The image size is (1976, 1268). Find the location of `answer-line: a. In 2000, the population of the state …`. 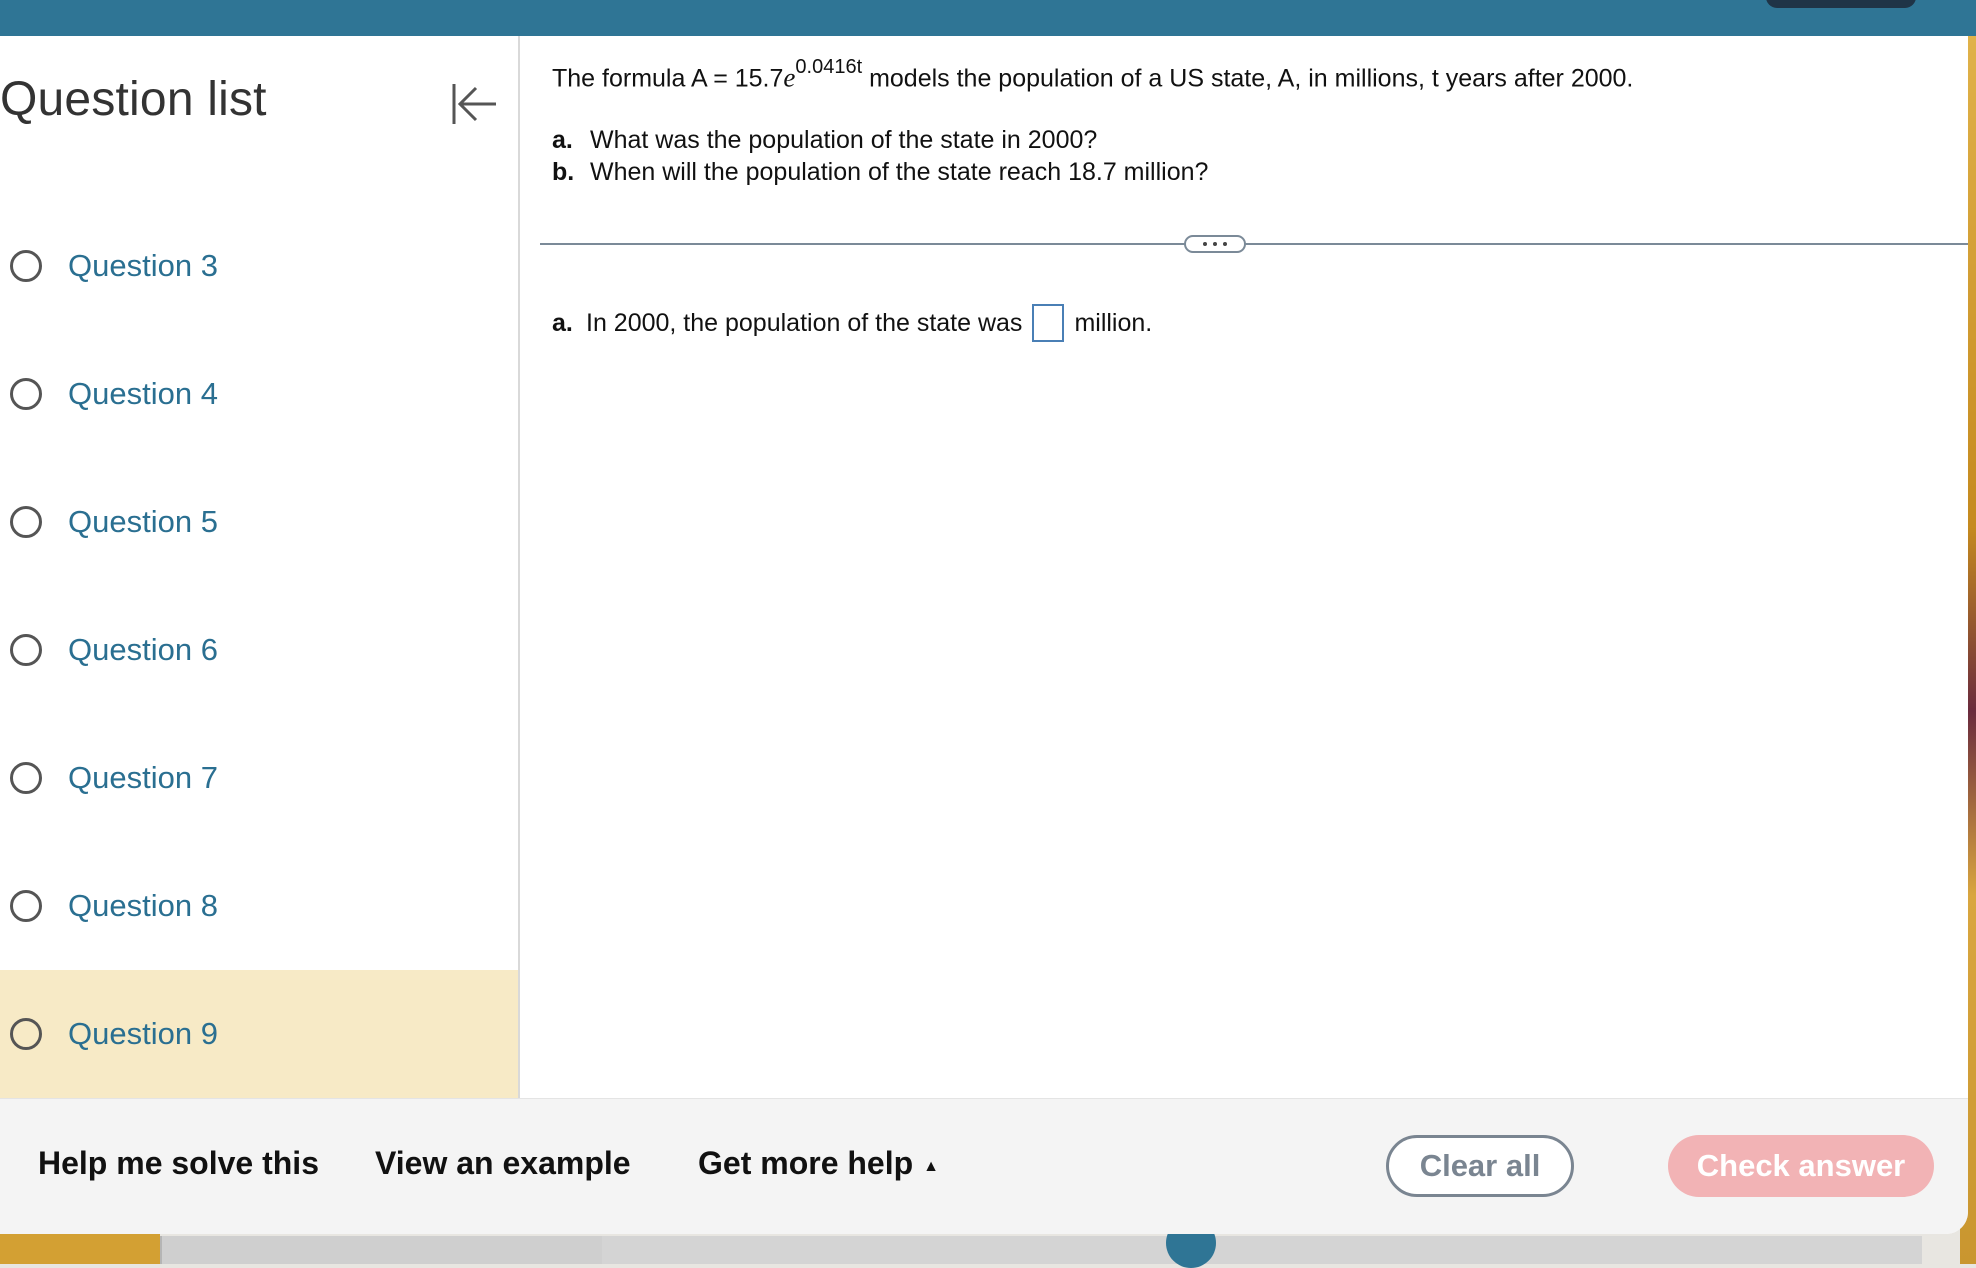

answer-line: a. In 2000, the population of the state … is located at coordinates (852, 323).